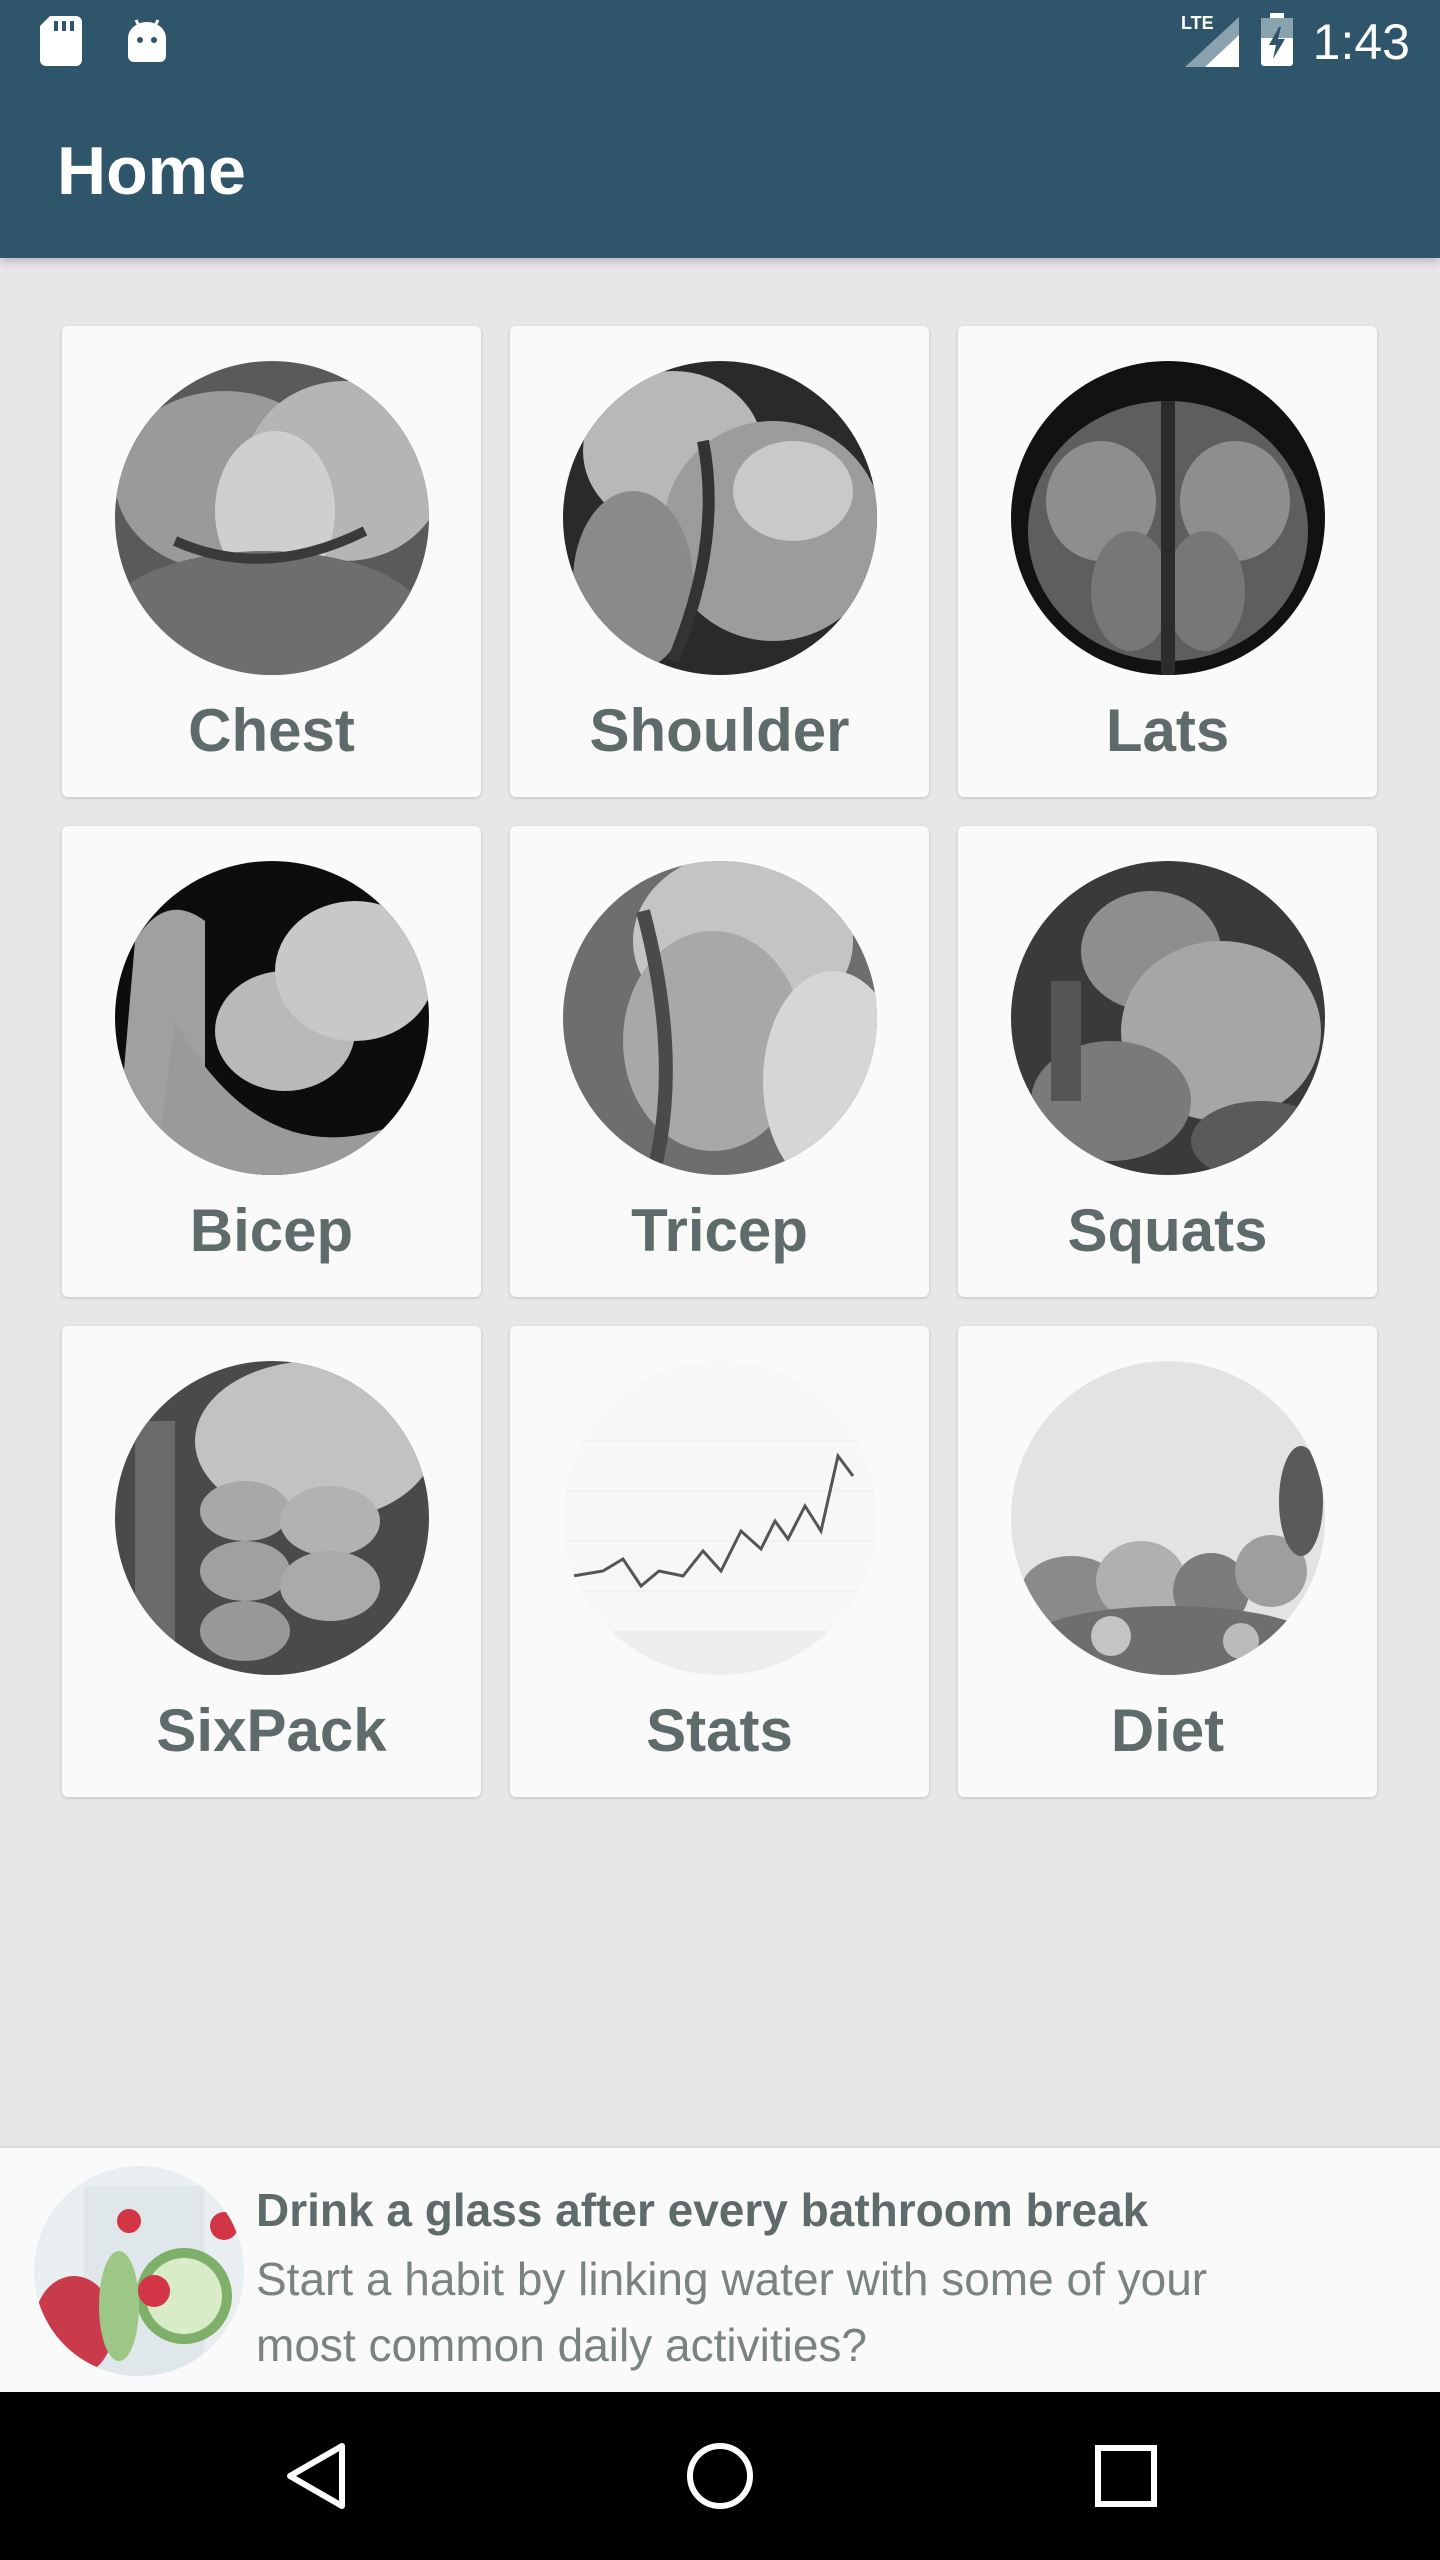 This screenshot has height=2560, width=1440. I want to click on tile-label: Bicep, so click(271, 1230).